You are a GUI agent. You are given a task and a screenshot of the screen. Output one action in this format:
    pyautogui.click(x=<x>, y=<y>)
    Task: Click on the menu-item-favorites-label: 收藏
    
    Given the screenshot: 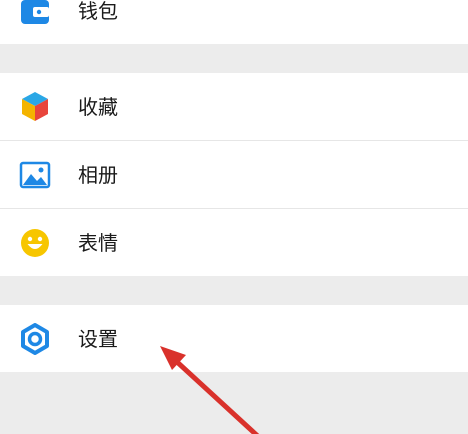 What is the action you would take?
    pyautogui.click(x=98, y=107)
    